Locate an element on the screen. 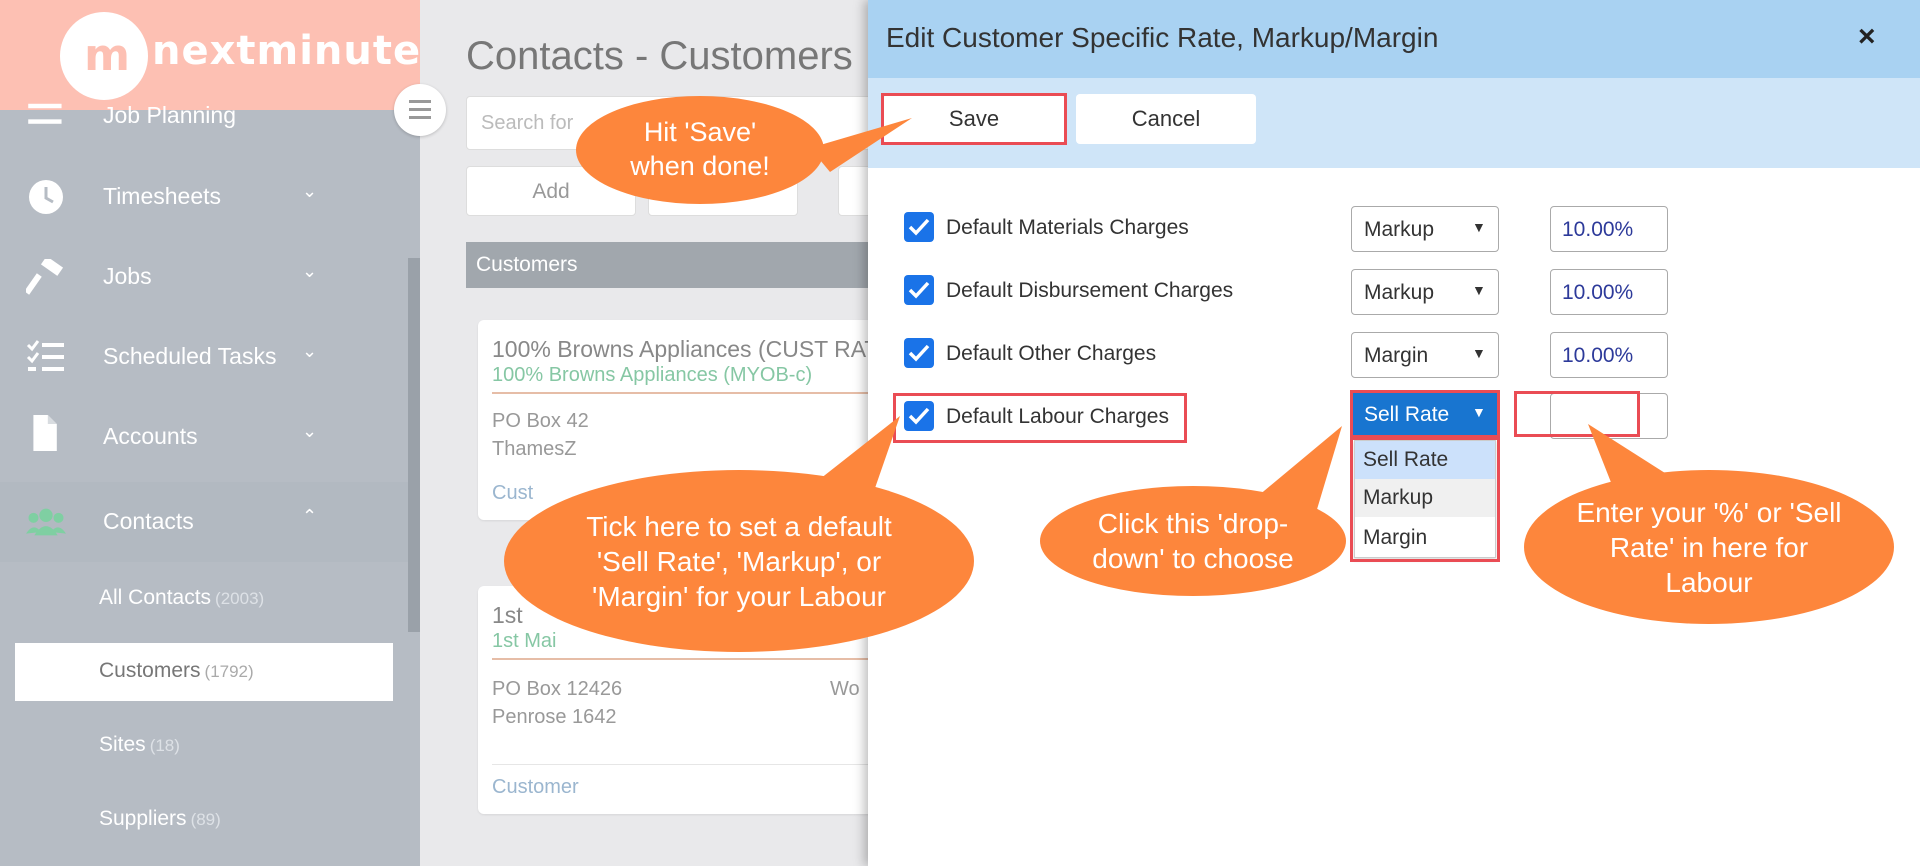 The width and height of the screenshot is (1920, 866). charge-type-select: Margin ▼ is located at coordinates (1425, 355).